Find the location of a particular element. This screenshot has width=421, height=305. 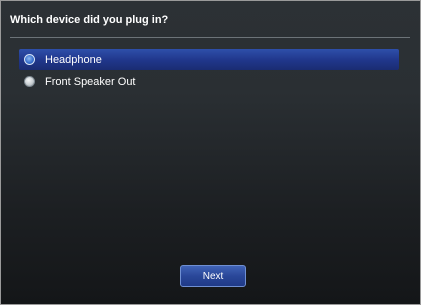

option-label: Front Speaker Out is located at coordinates (90, 81).